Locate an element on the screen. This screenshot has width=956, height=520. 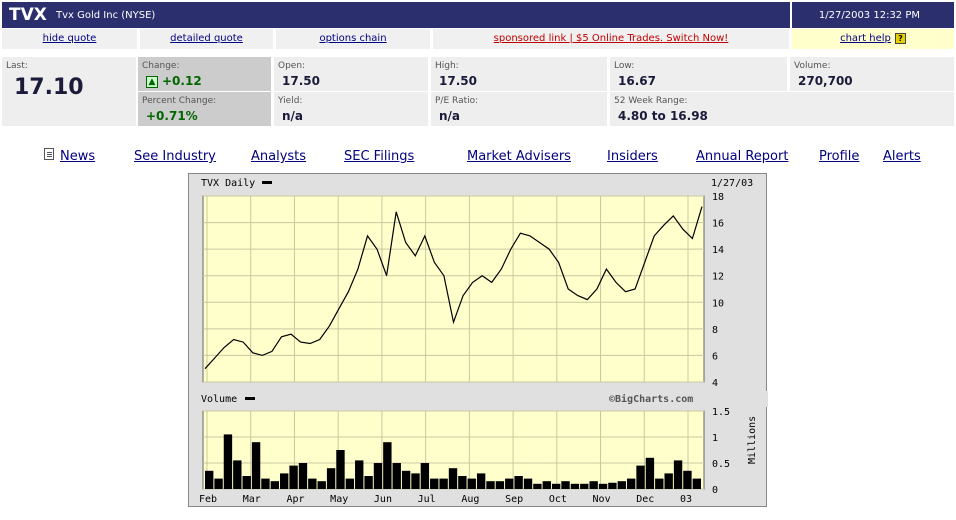
options-chain-cell: options chain is located at coordinates (353, 39).